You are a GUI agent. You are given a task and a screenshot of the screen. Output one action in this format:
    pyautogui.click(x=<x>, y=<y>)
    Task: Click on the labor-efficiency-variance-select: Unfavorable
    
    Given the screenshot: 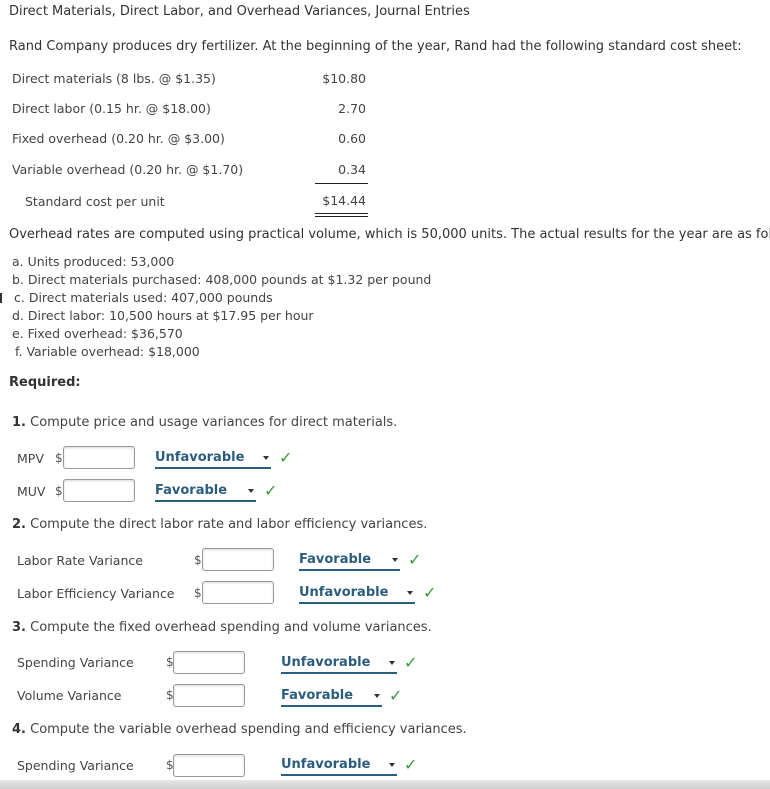 What is the action you would take?
    pyautogui.click(x=357, y=594)
    